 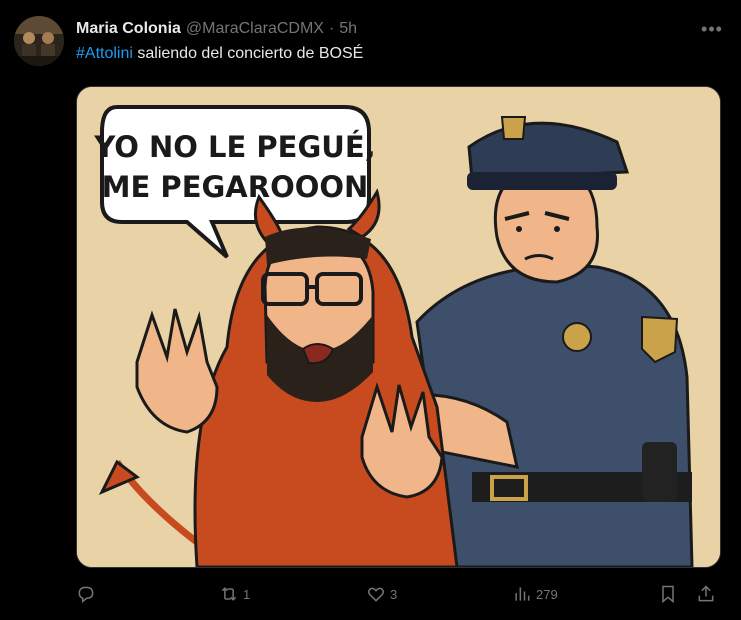 I want to click on avatar-image, so click(x=39, y=41).